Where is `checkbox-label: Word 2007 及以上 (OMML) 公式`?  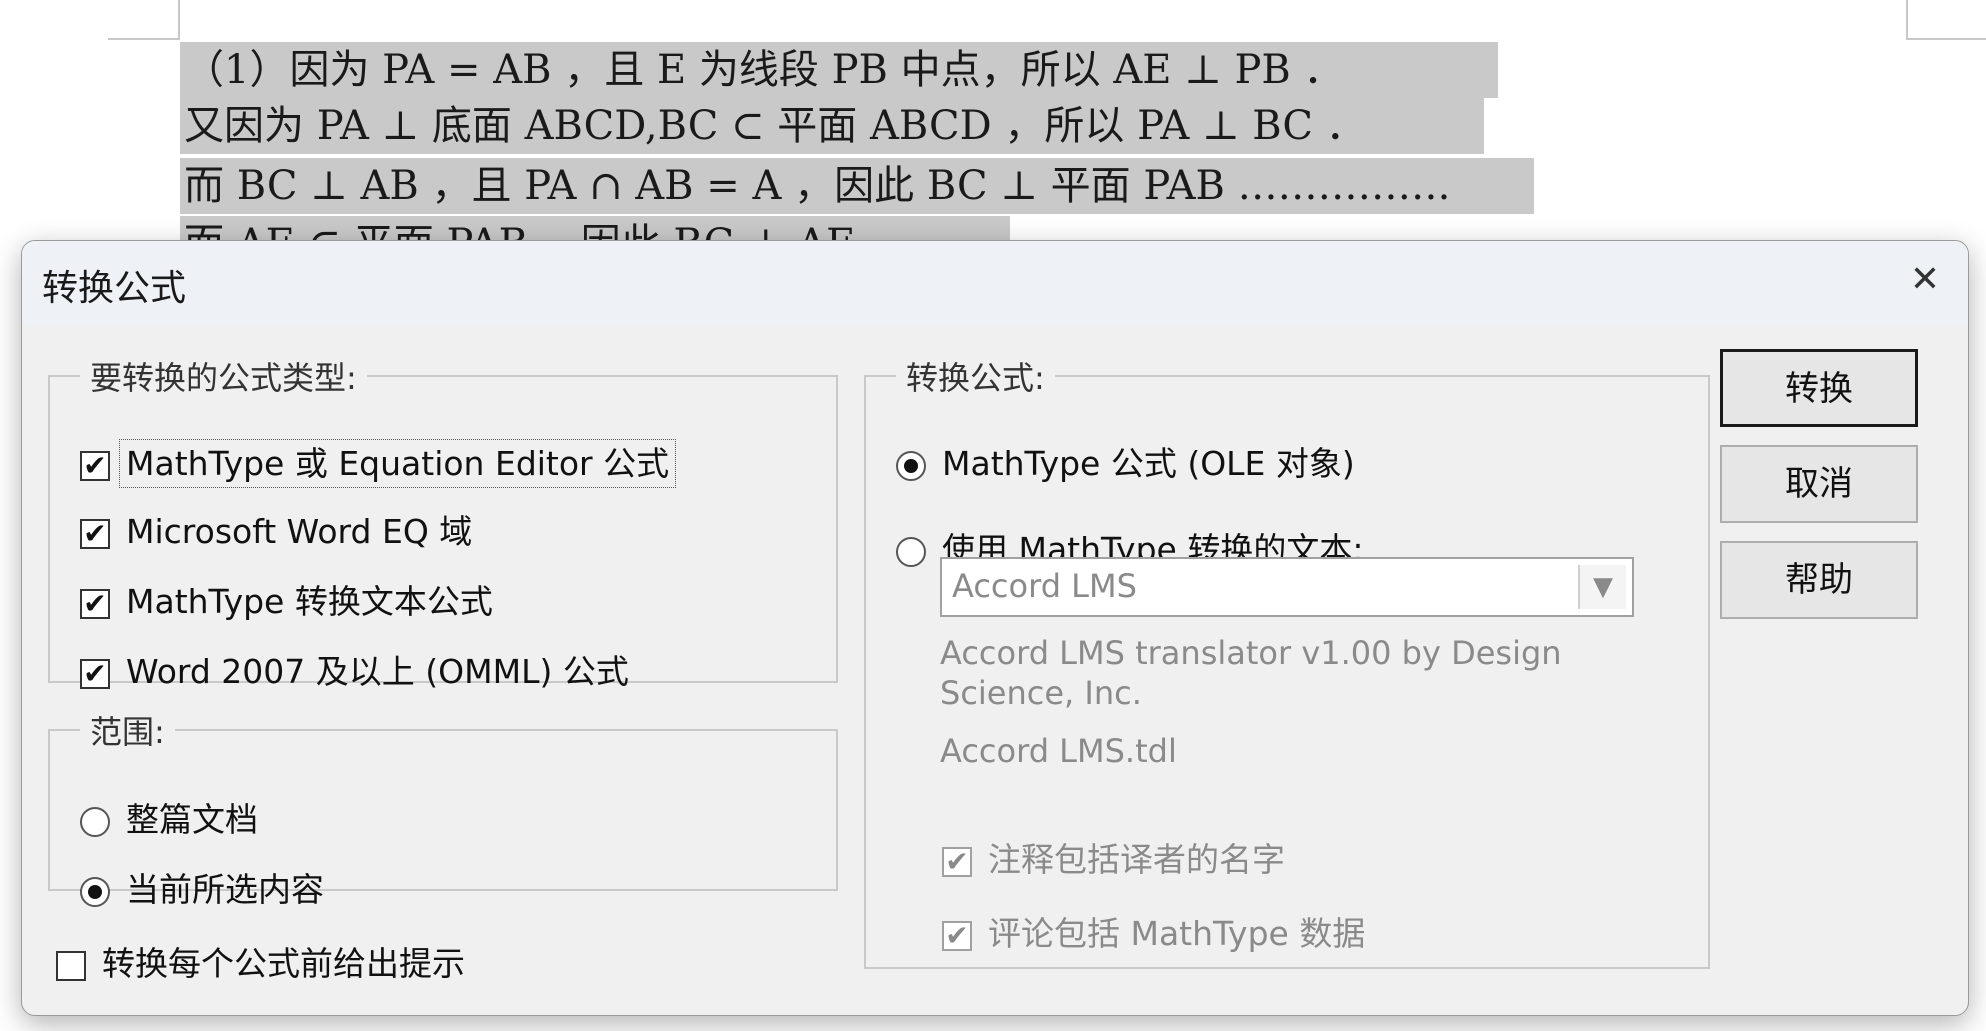
checkbox-label: Word 2007 及以上 (OMML) 公式 is located at coordinates (377, 671).